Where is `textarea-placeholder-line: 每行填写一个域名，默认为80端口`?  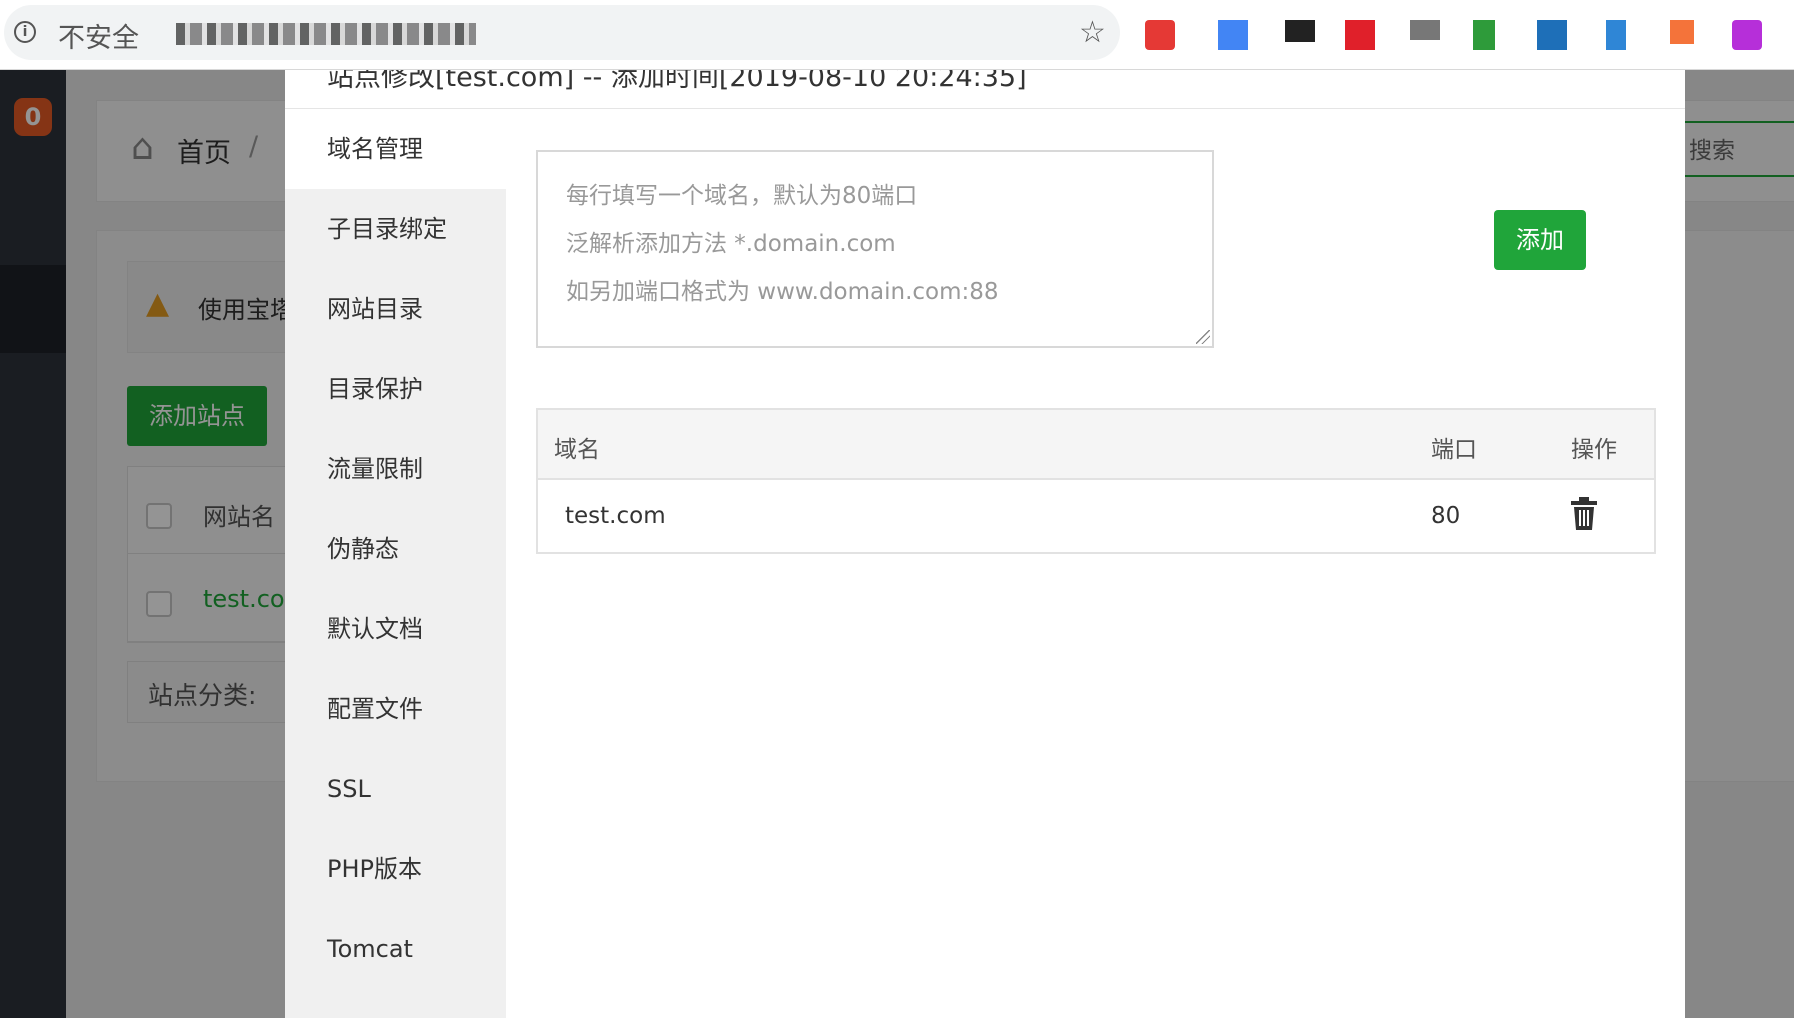
textarea-placeholder-line: 每行填写一个域名，默认为80端口 is located at coordinates (742, 196).